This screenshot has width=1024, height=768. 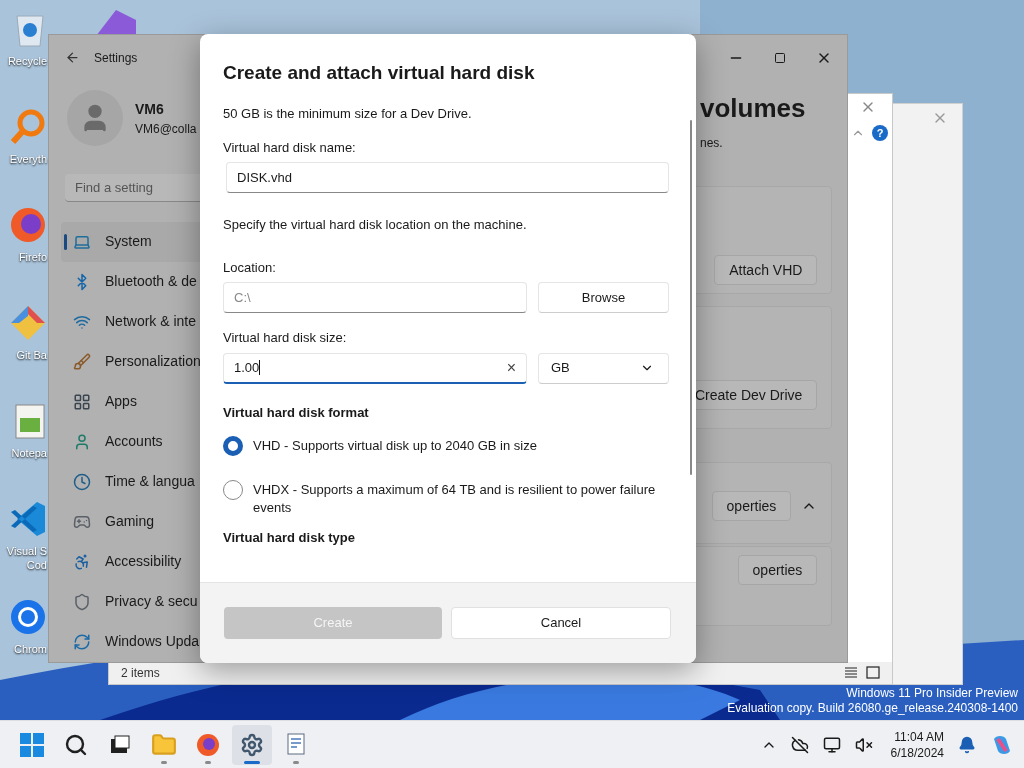 I want to click on gamepad-icon, so click(x=82, y=522).